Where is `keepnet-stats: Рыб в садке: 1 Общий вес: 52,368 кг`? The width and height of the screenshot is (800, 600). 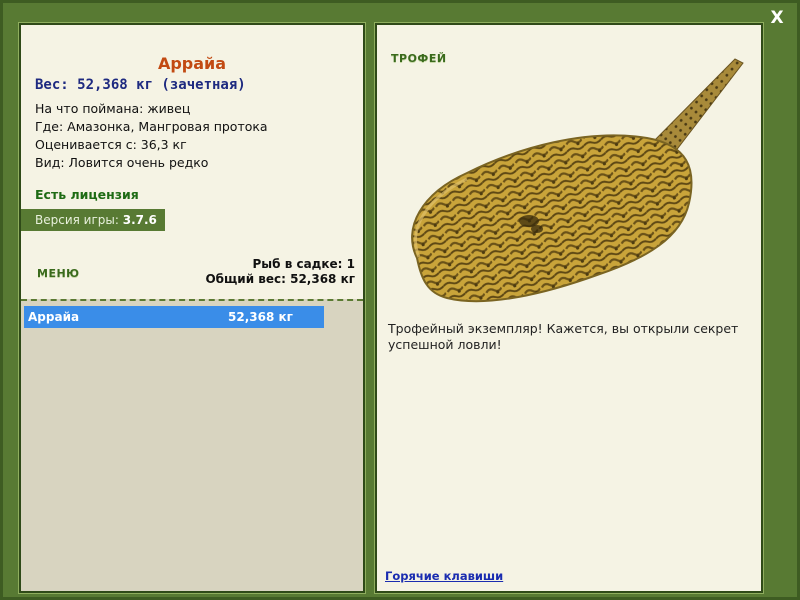 keepnet-stats: Рыб в садке: 1 Общий вес: 52,368 кг is located at coordinates (280, 272).